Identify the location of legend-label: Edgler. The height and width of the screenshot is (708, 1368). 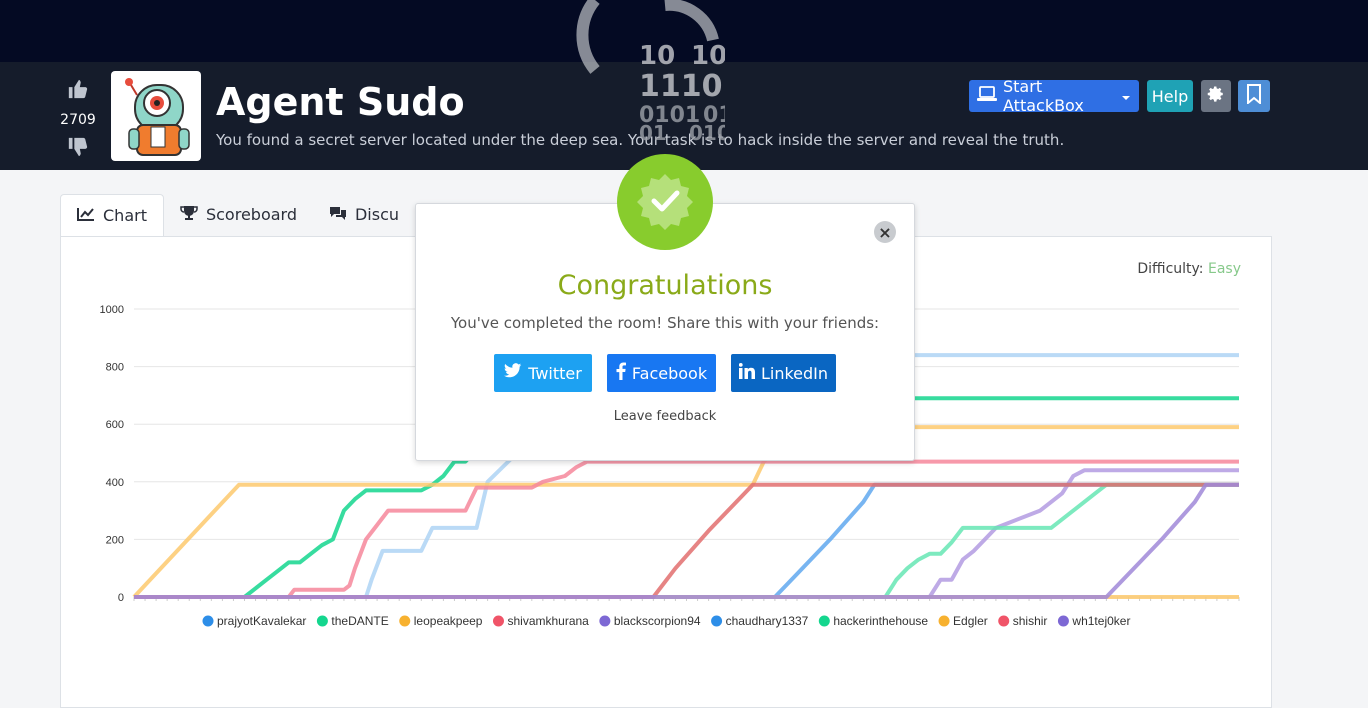
(970, 621).